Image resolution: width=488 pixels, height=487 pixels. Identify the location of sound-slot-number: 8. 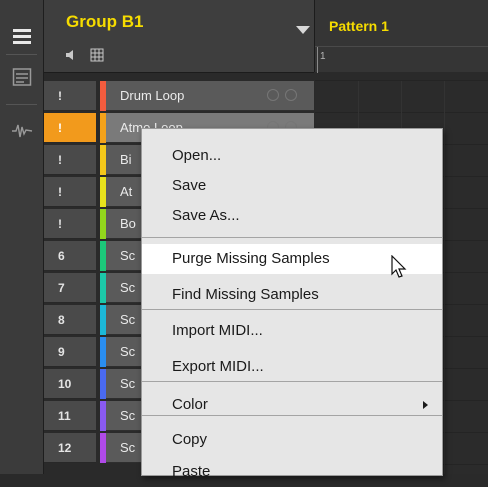
(70, 320).